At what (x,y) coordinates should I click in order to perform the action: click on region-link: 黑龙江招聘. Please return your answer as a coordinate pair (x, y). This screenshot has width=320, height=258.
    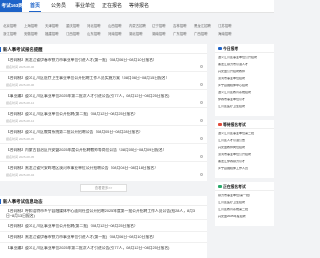
    Looking at the image, I should click on (202, 26).